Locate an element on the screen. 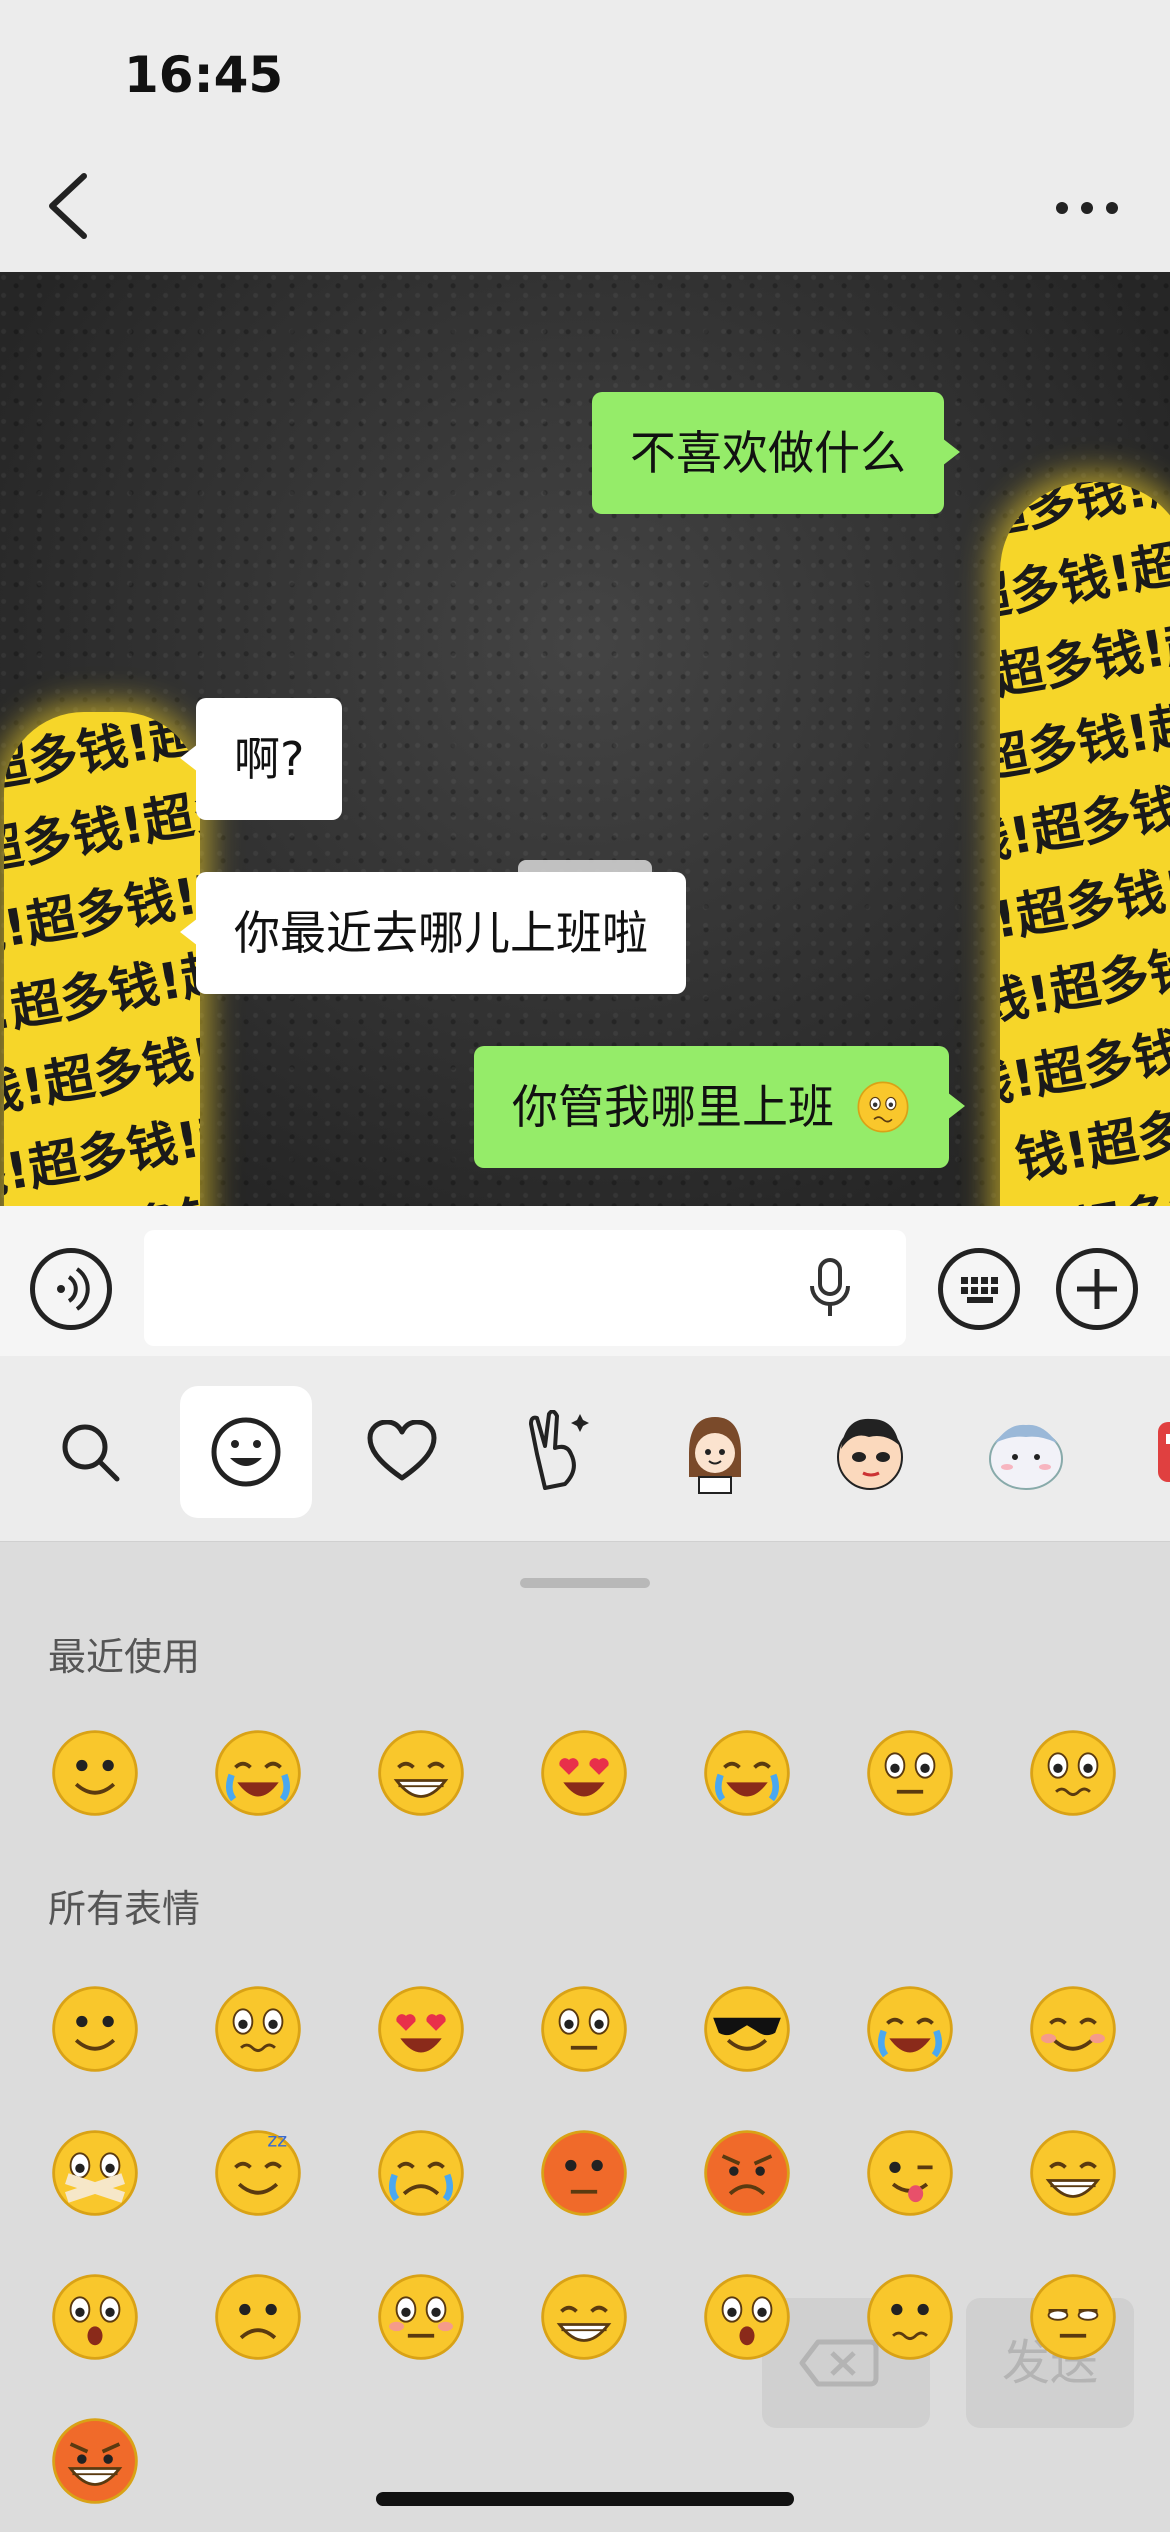 The height and width of the screenshot is (2532, 1170). shy-emoji-icon is located at coordinates (1073, 2029).